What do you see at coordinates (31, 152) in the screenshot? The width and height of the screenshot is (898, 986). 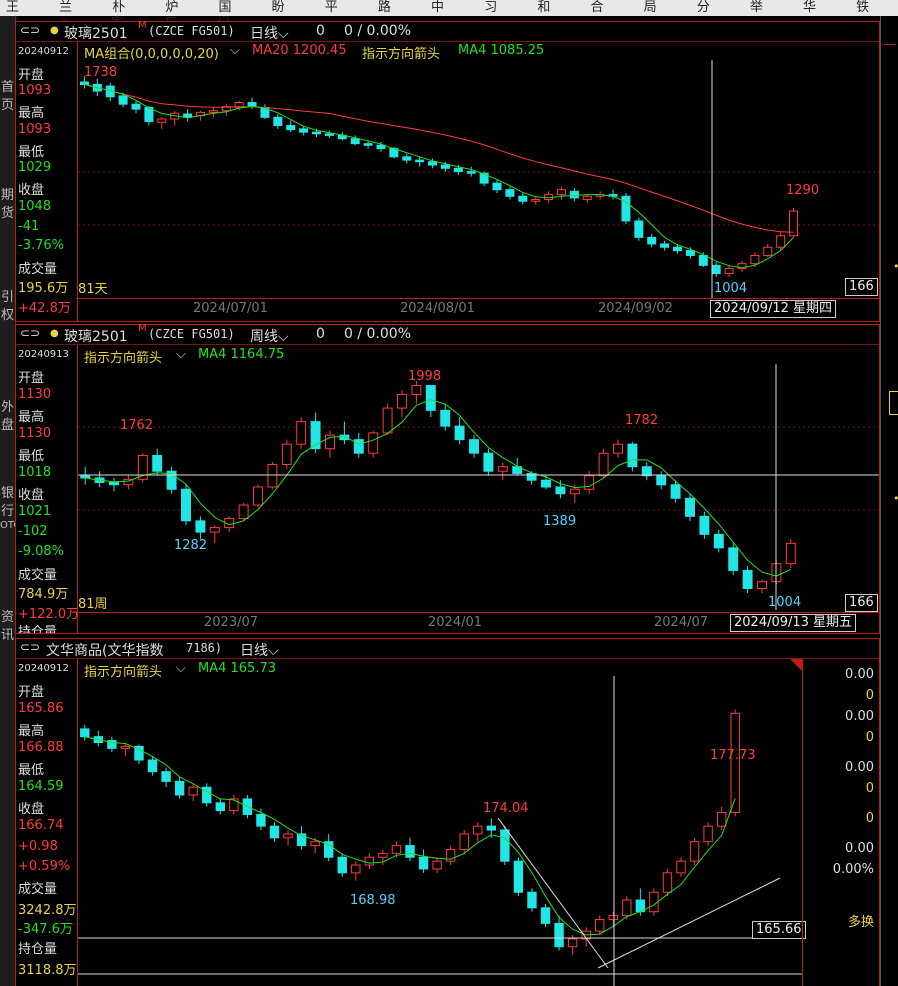 I see `low-label: 最低` at bounding box center [31, 152].